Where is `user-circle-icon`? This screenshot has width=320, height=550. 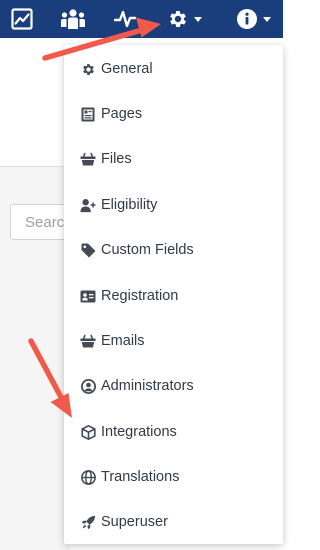 user-circle-icon is located at coordinates (88, 386).